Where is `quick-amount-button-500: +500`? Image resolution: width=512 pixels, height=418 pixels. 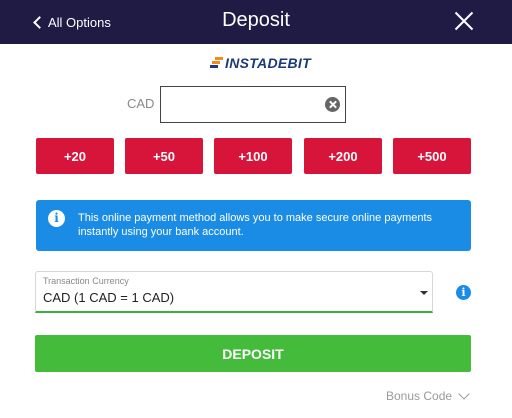 quick-amount-button-500: +500 is located at coordinates (432, 156).